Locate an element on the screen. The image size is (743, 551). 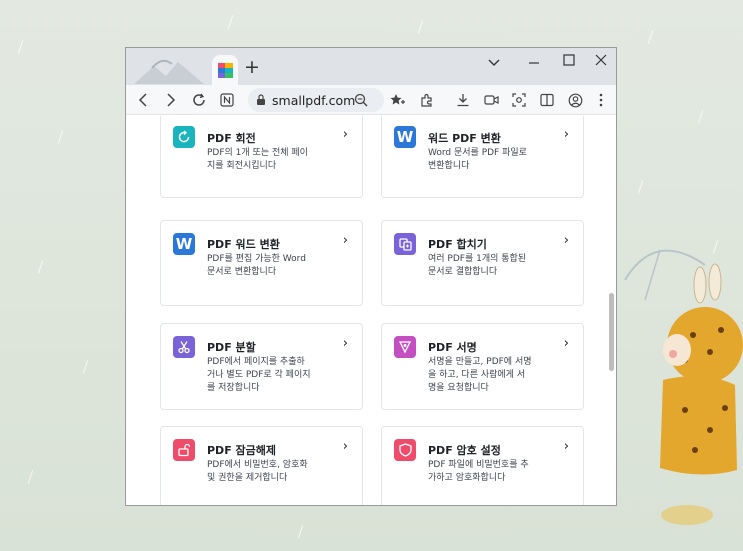
naver-extension-icon is located at coordinates (227, 100).